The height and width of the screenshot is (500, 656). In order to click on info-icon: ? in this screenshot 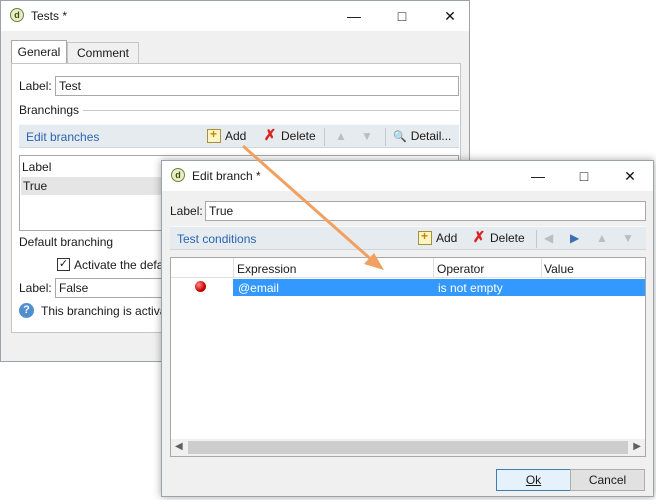, I will do `click(26, 310)`.